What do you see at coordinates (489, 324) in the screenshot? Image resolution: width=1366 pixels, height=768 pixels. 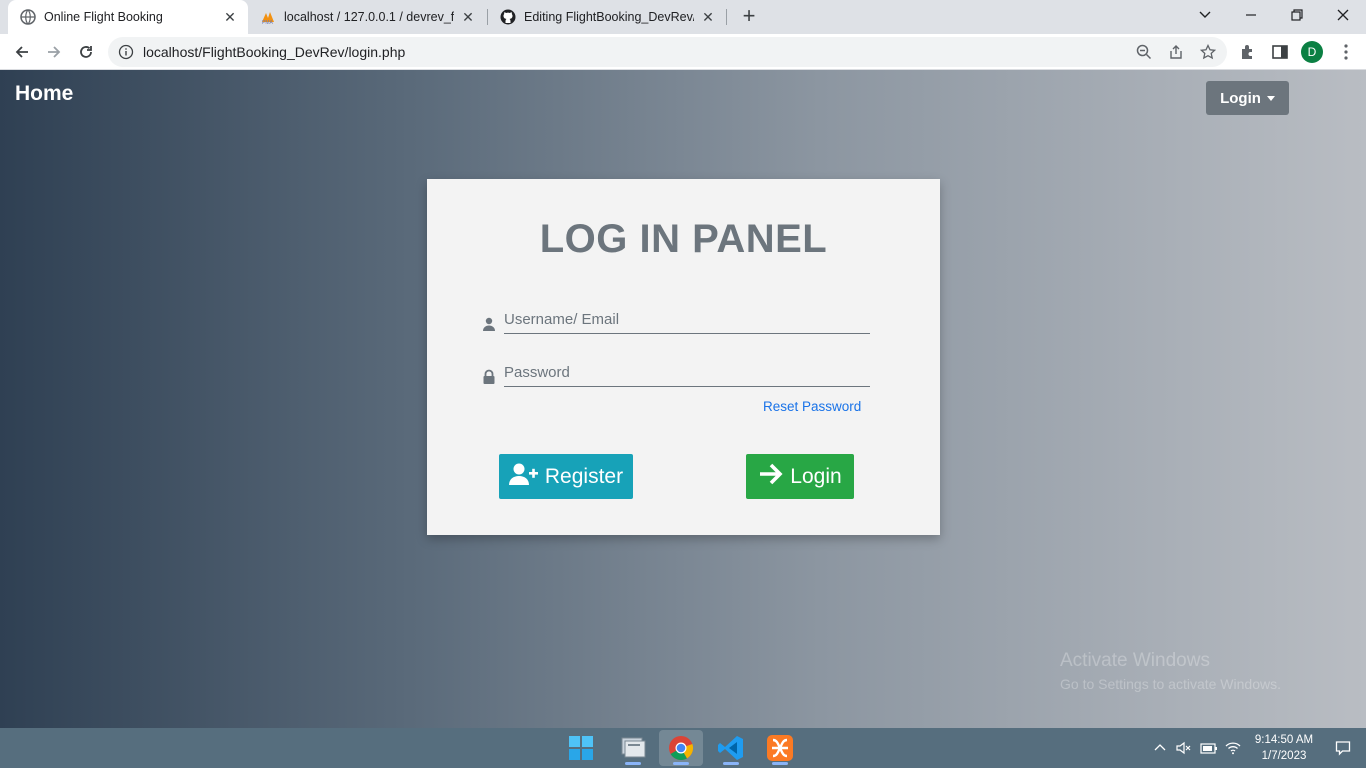 I see `user-icon` at bounding box center [489, 324].